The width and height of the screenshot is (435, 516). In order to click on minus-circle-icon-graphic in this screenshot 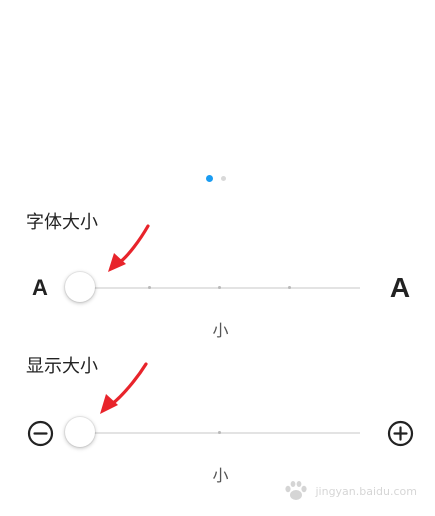, I will do `click(40, 433)`.